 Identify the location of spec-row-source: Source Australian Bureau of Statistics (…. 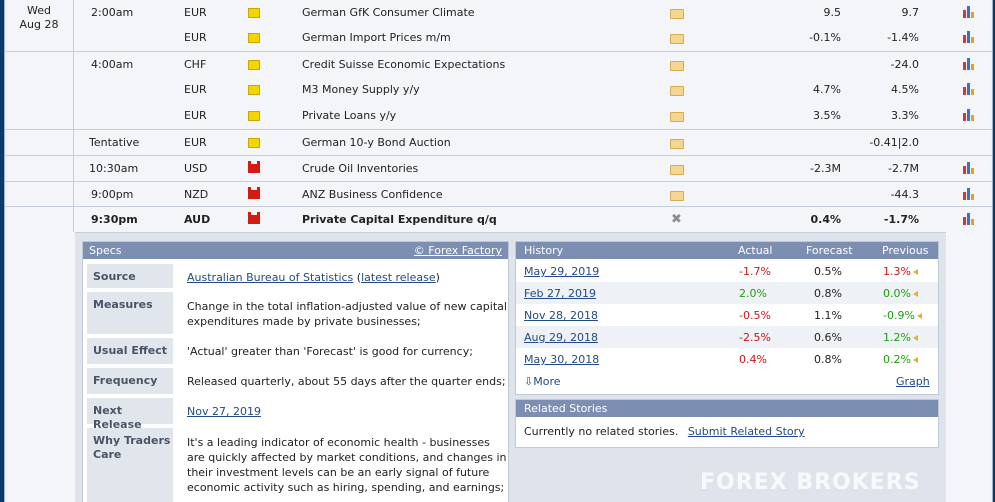
(297, 276).